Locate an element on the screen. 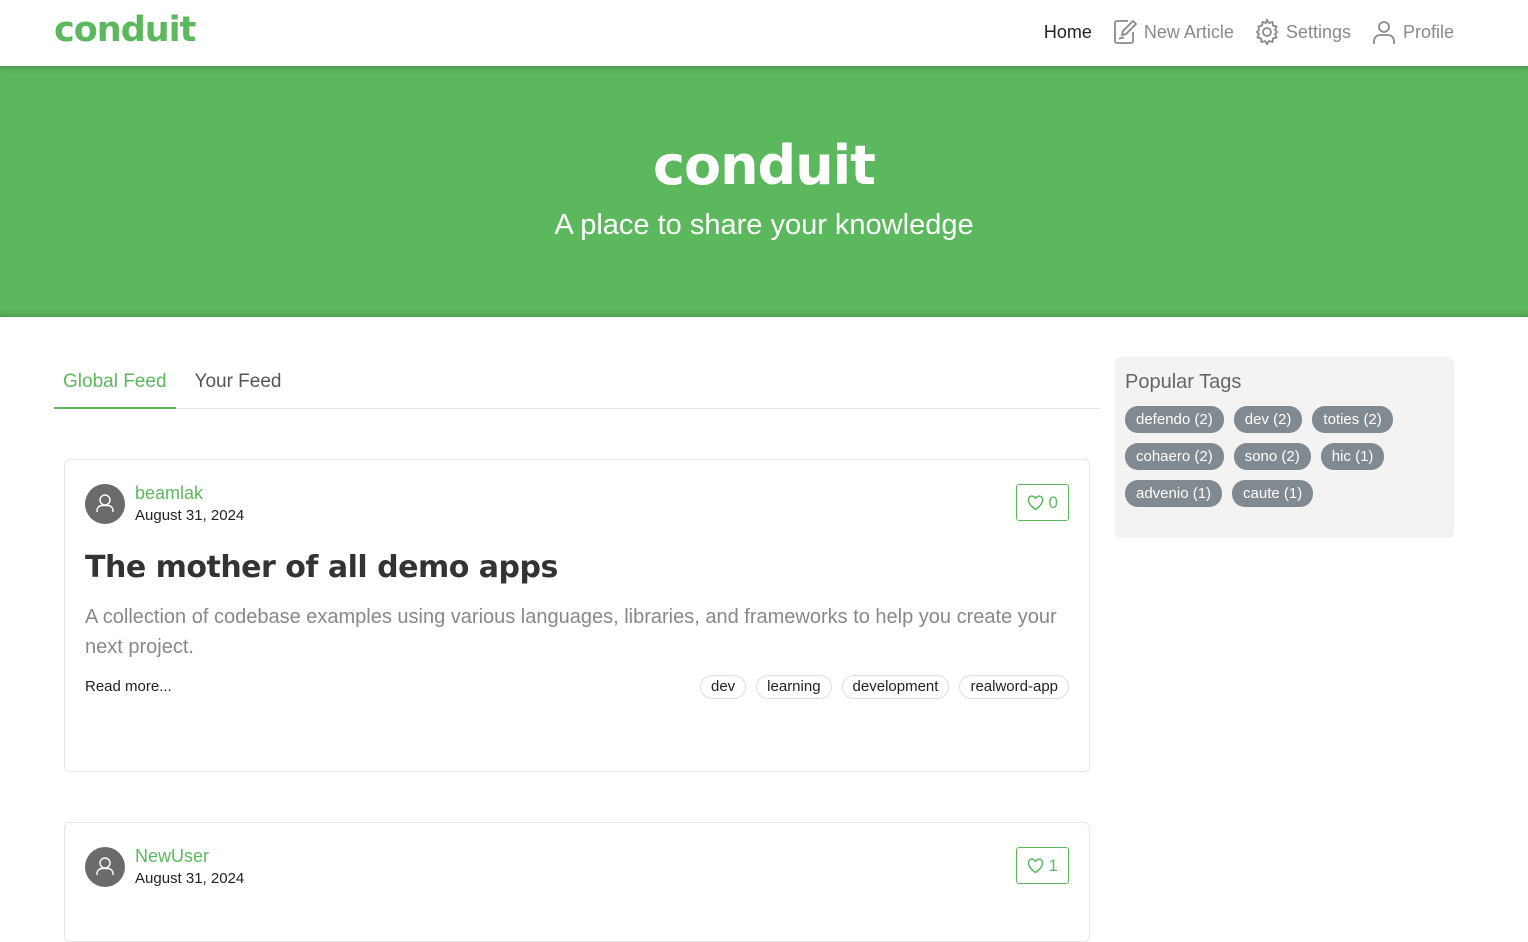 The width and height of the screenshot is (1528, 942). article-tag: realword-app is located at coordinates (1014, 687).